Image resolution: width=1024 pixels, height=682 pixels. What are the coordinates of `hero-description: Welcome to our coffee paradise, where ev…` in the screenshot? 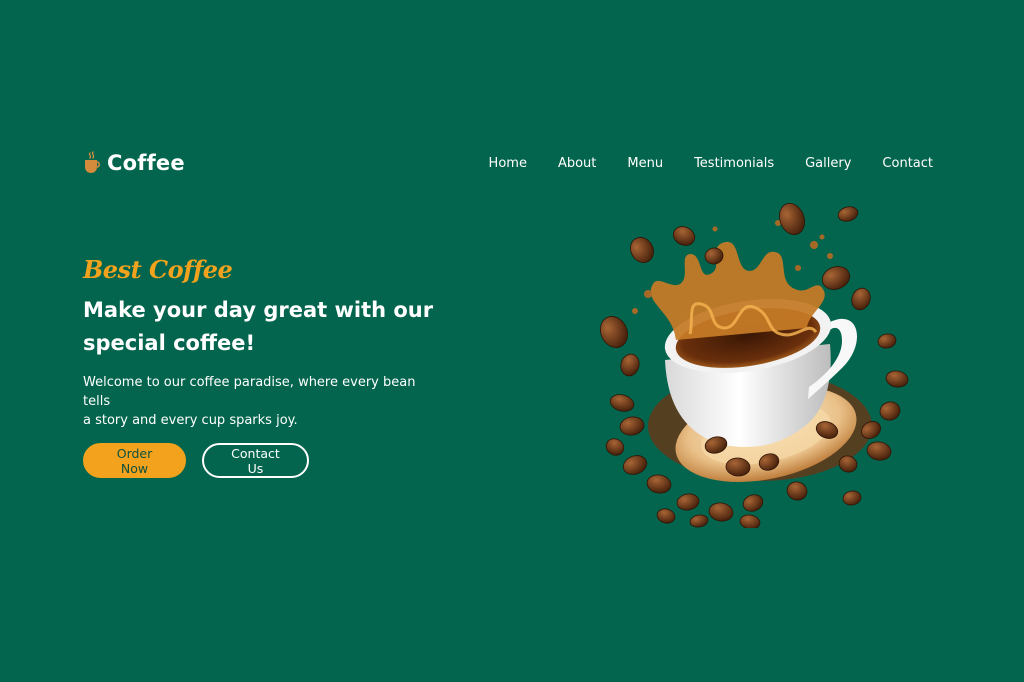 It's located at (258, 401).